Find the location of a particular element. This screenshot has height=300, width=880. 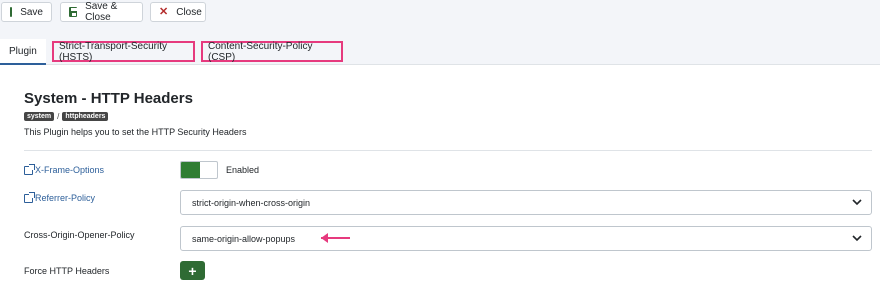

add-header-button: + is located at coordinates (192, 270).